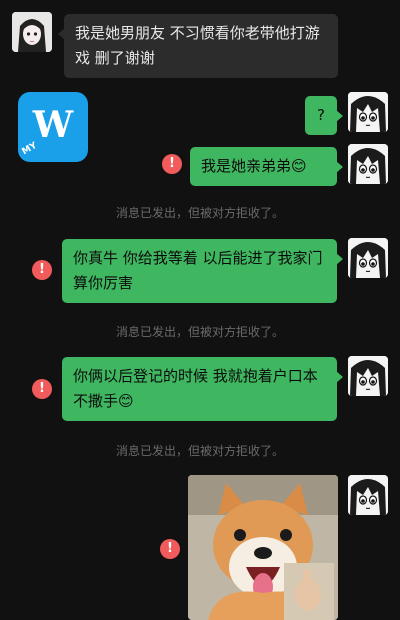 This screenshot has height=620, width=400. Describe the element at coordinates (266, 166) in the screenshot. I see `message-bubble-outgoing: 我是她亲弟弟😊` at that location.